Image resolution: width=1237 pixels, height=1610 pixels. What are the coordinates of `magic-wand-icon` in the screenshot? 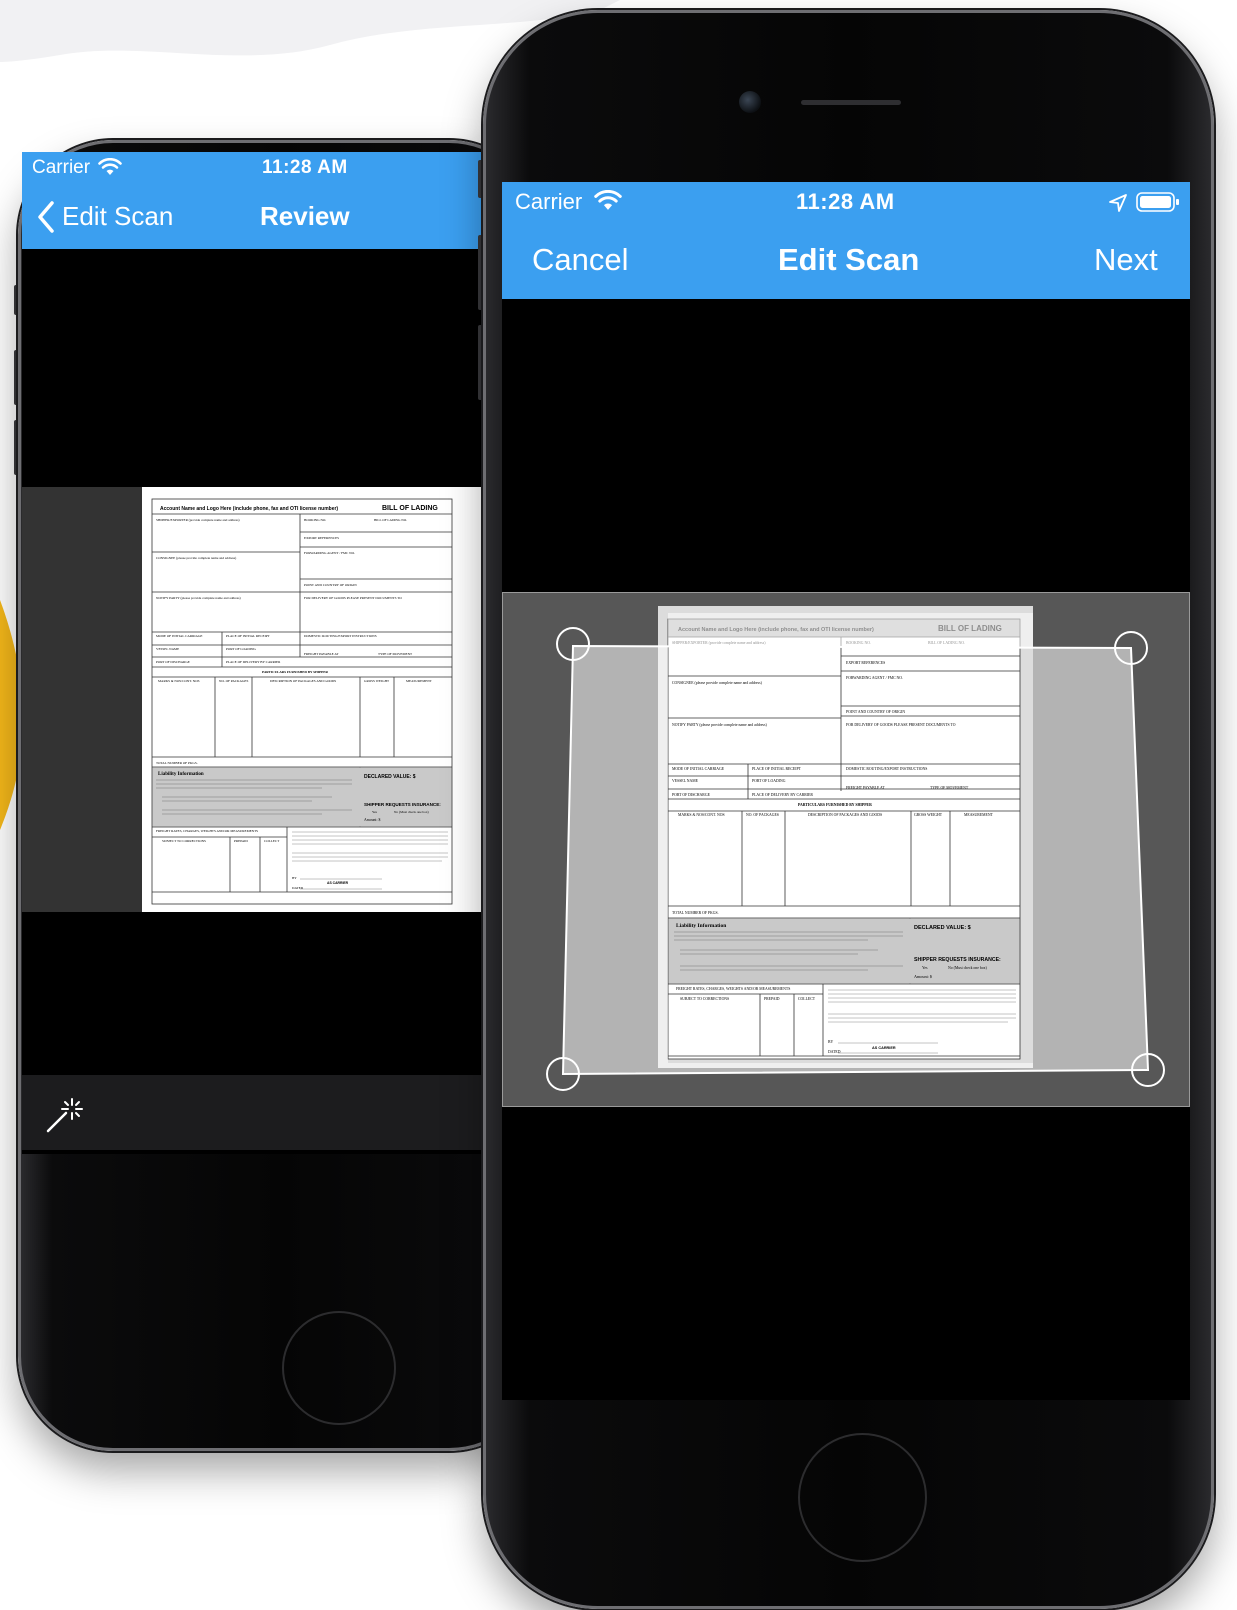 It's located at (64, 1115).